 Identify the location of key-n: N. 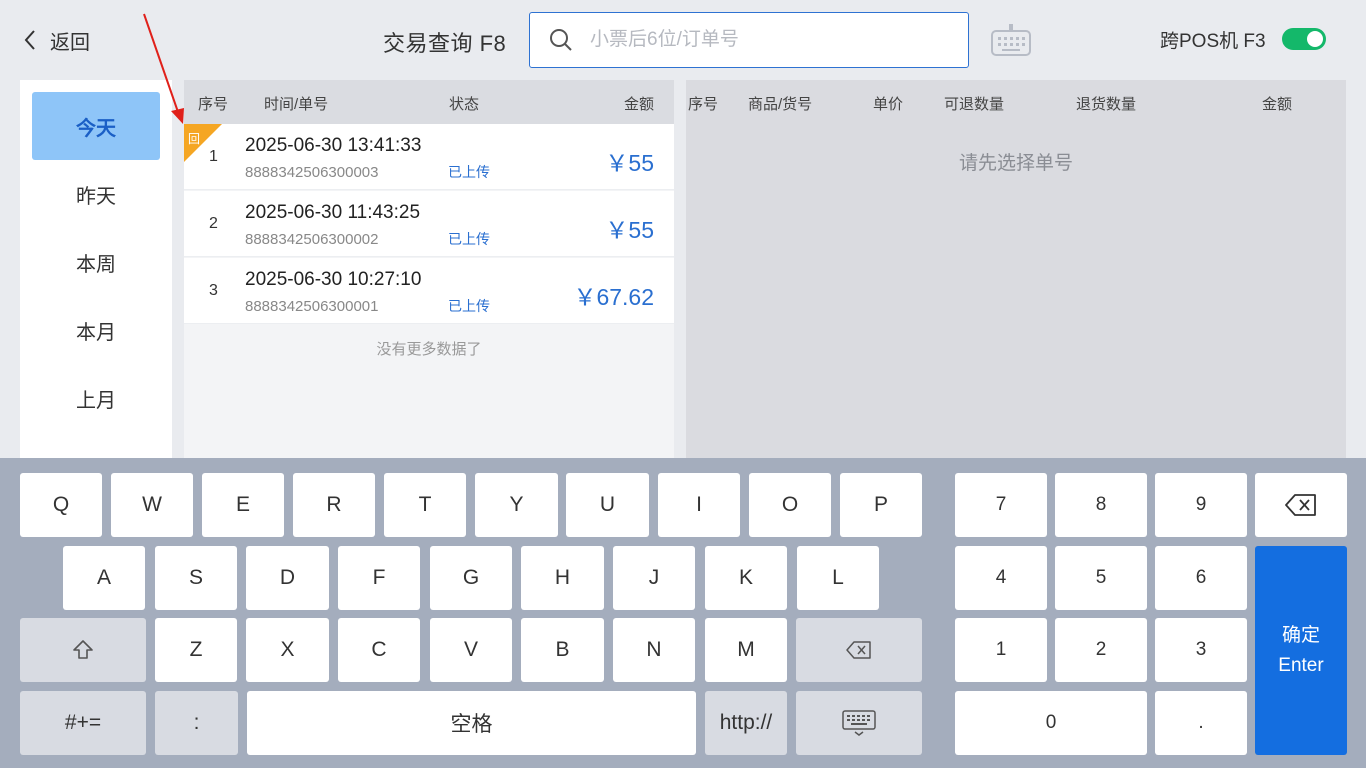
(654, 650).